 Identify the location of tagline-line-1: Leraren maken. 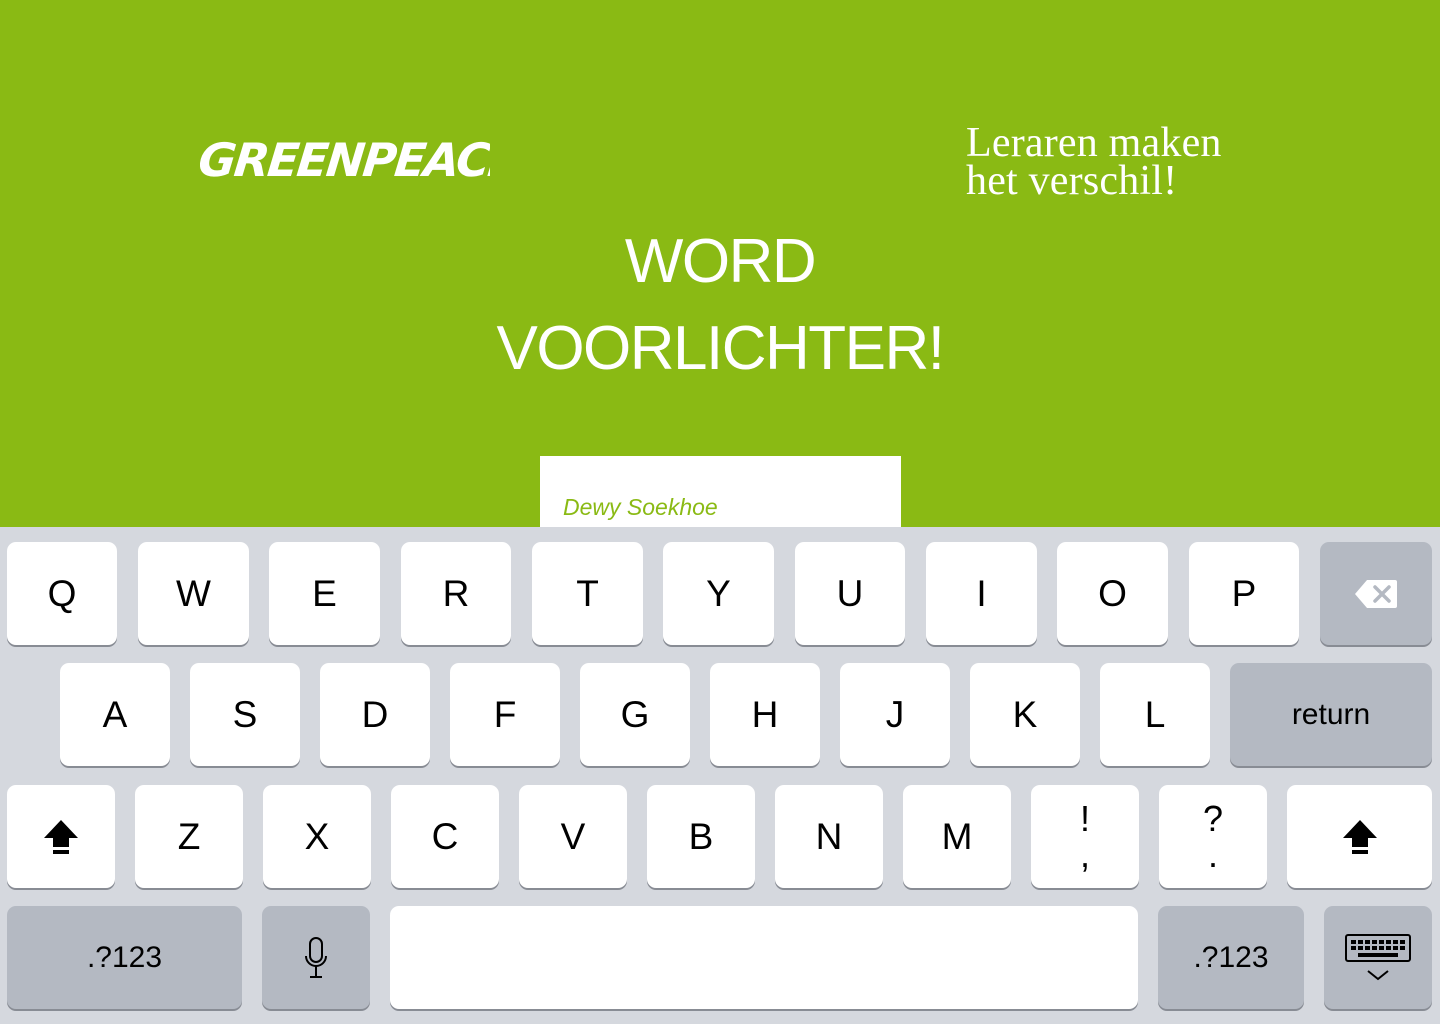
(1094, 143).